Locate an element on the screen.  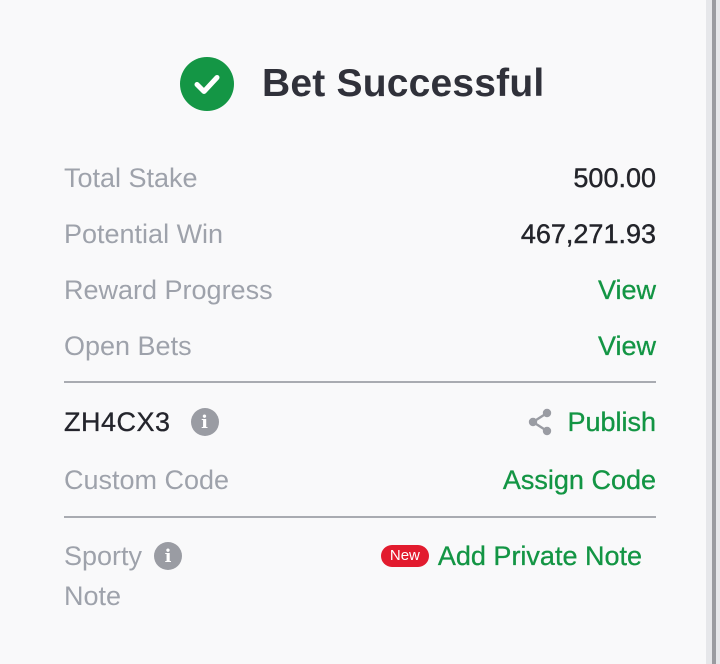
publish-button: Publish is located at coordinates (590, 422).